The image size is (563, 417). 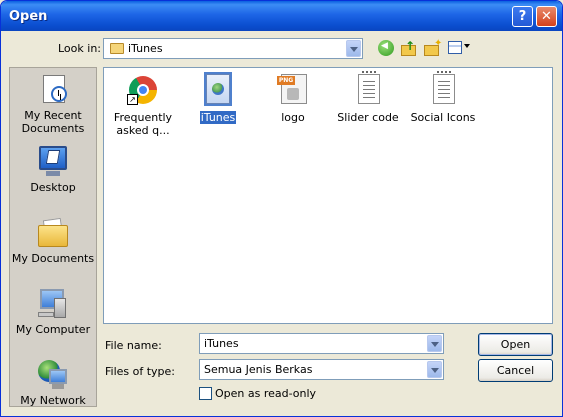 What do you see at coordinates (140, 371) in the screenshot?
I see `files-of-type-label: Files of type:` at bounding box center [140, 371].